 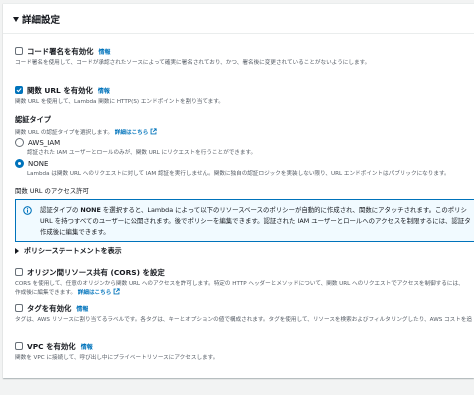 I want to click on cors-checkbox, so click(x=19, y=272).